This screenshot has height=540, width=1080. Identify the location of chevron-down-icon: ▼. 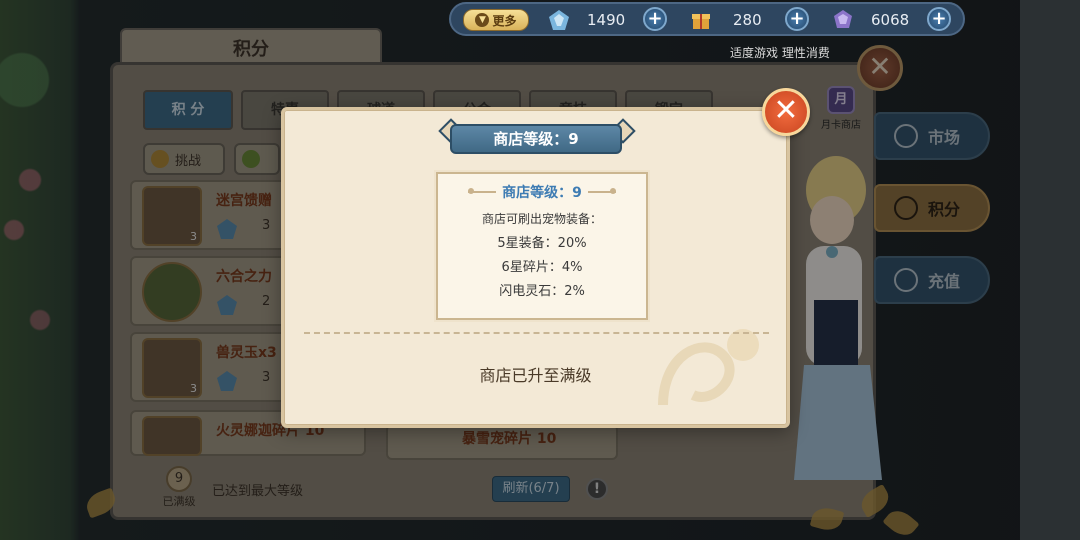
(482, 20).